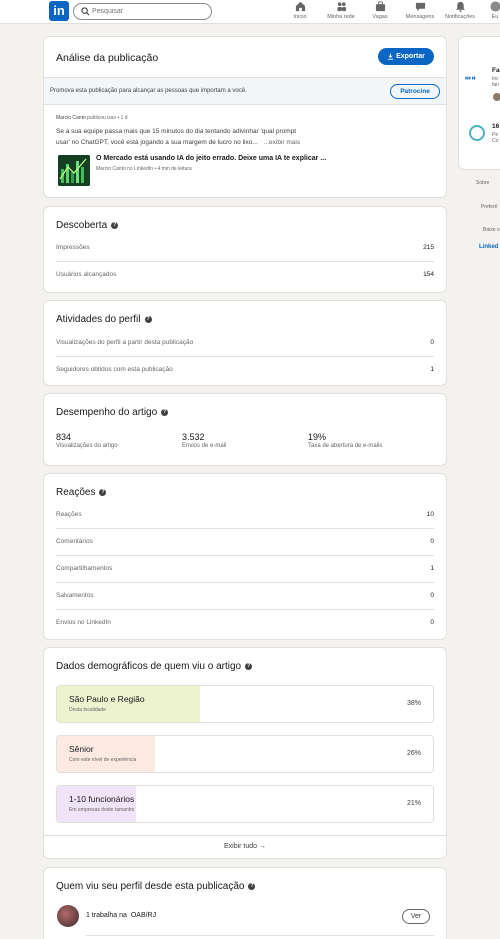 The height and width of the screenshot is (939, 500). I want to click on discovery-title: Descoberta, so click(82, 225).